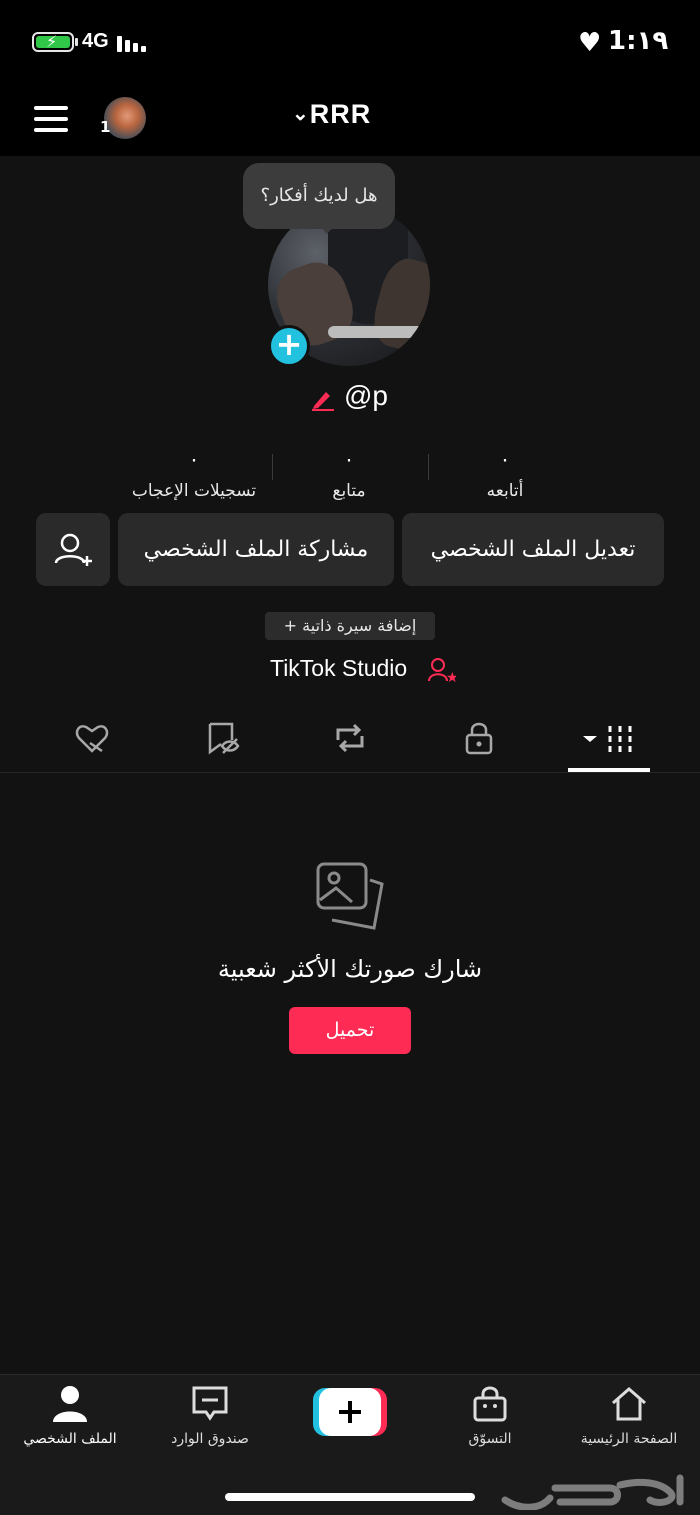 Image resolution: width=700 pixels, height=1515 pixels. I want to click on shopping-bag-icon, so click(490, 1404).